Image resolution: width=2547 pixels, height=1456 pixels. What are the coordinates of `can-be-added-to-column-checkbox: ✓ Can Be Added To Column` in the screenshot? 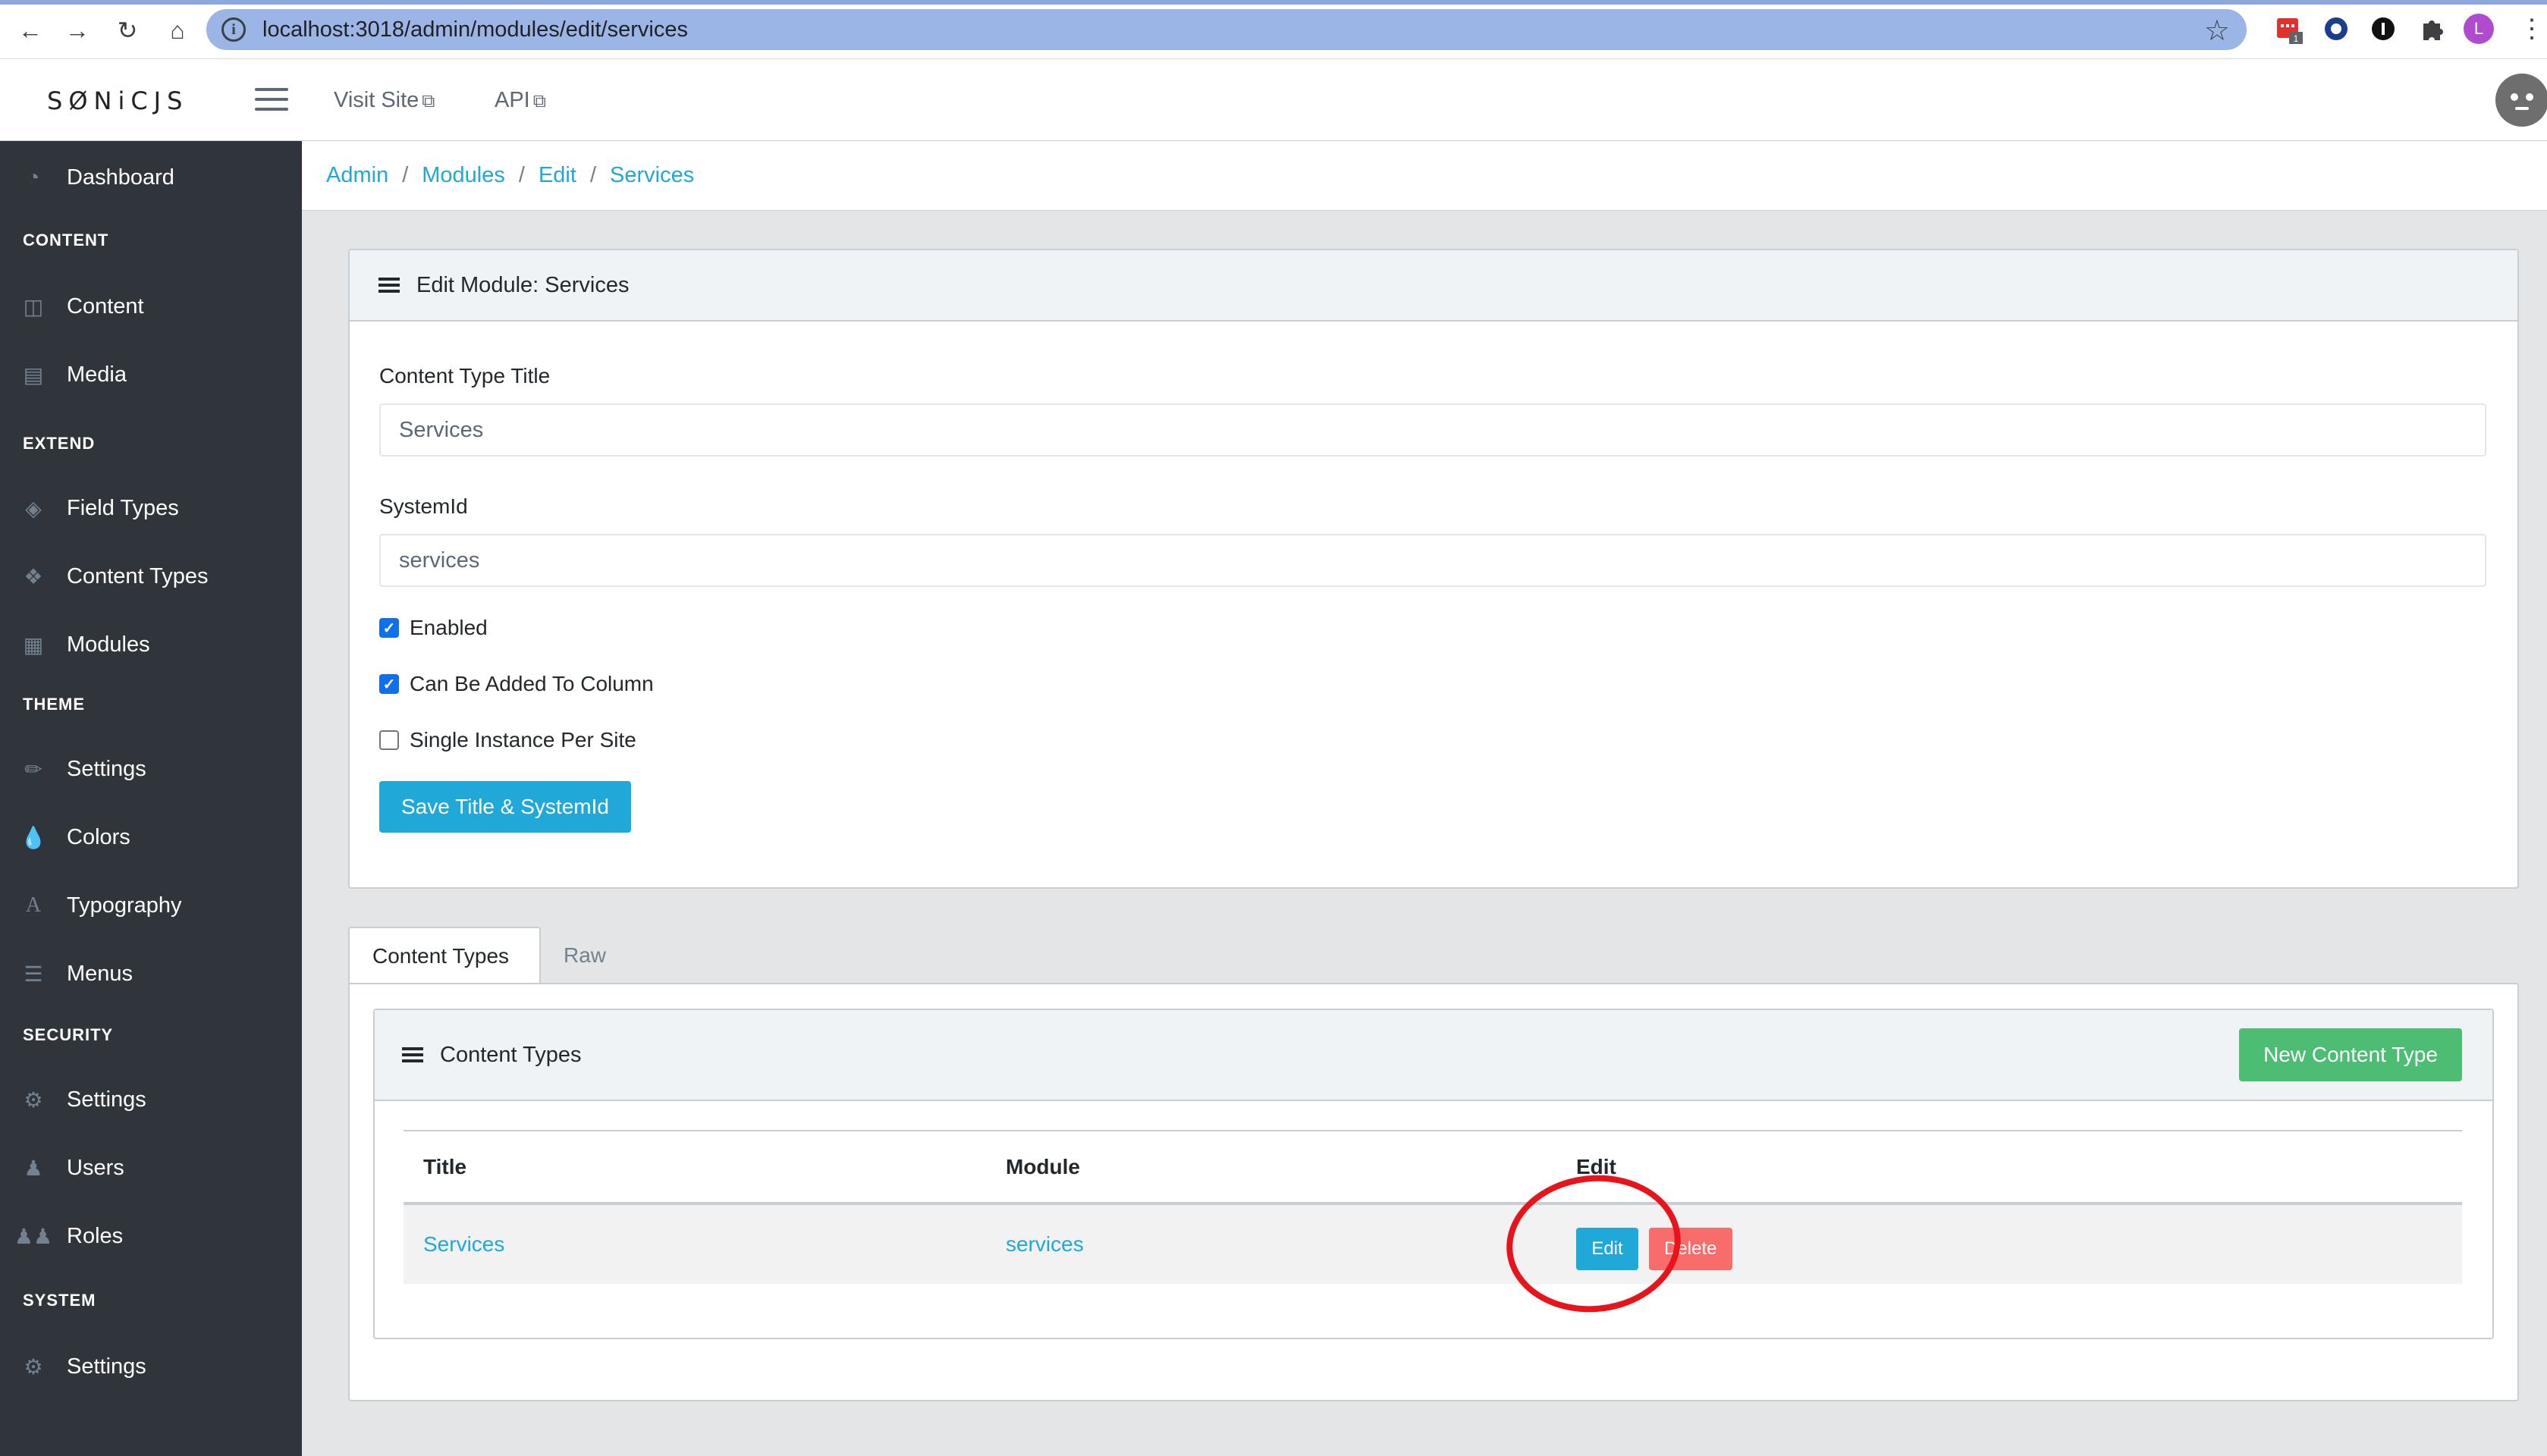 It's located at (516, 684).